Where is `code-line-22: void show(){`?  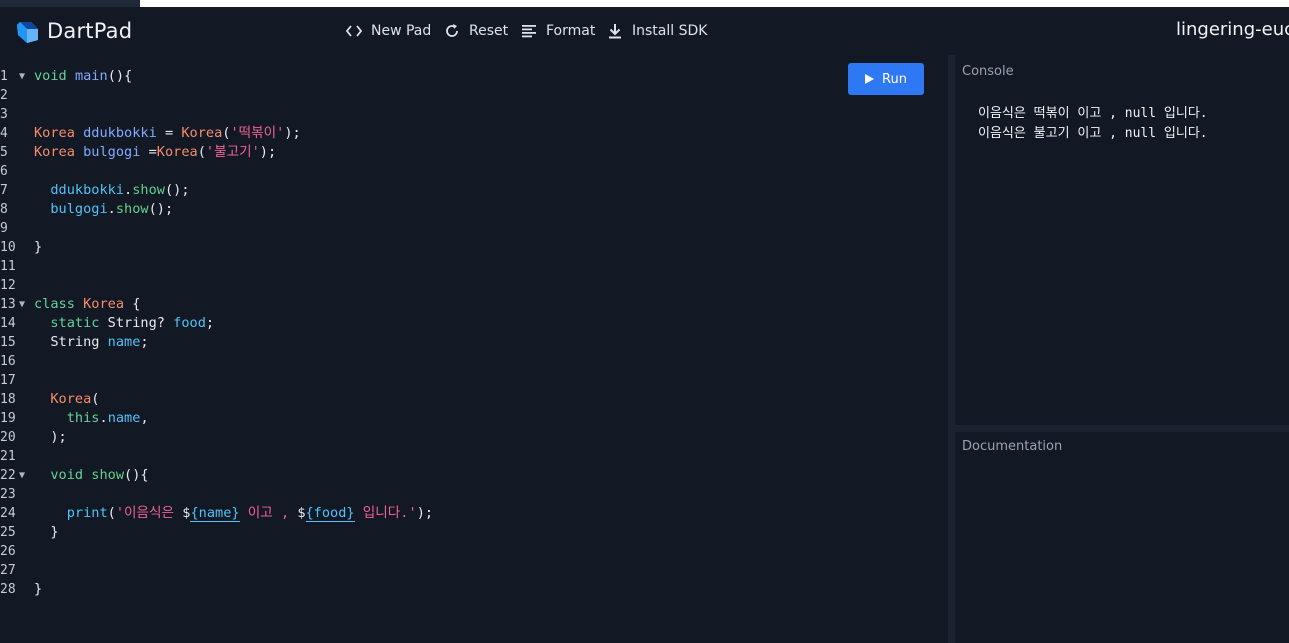 code-line-22: void show(){ is located at coordinates (99, 475).